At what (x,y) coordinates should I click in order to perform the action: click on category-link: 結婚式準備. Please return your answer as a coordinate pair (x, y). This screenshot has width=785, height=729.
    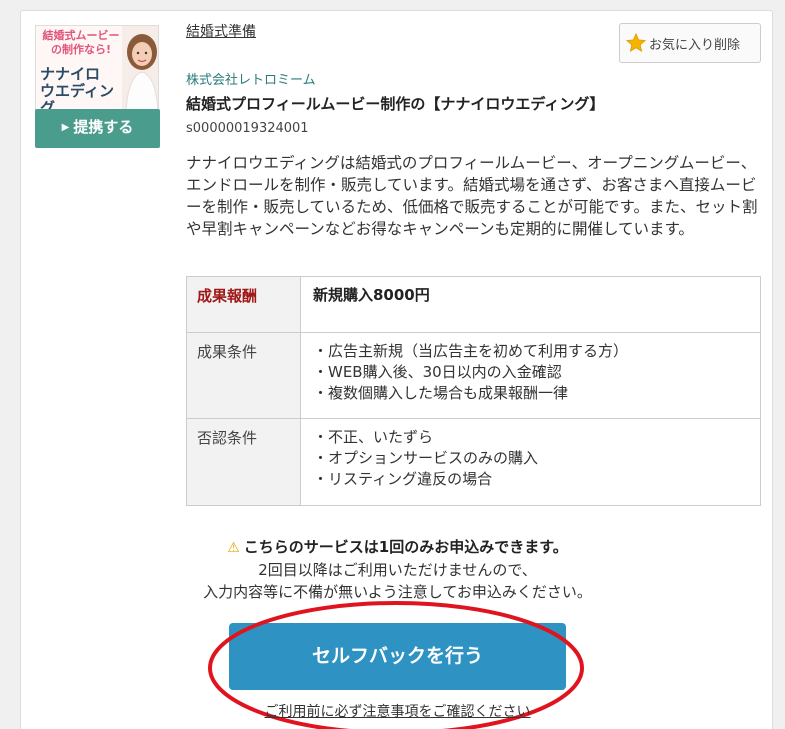
    Looking at the image, I should click on (221, 31).